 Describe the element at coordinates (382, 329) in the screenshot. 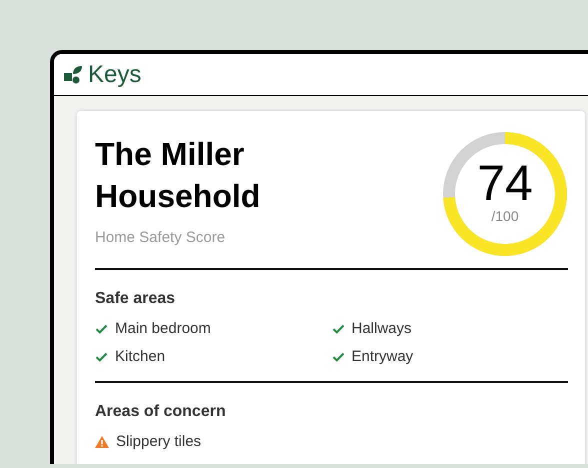

I see `area-label: Hallways` at that location.